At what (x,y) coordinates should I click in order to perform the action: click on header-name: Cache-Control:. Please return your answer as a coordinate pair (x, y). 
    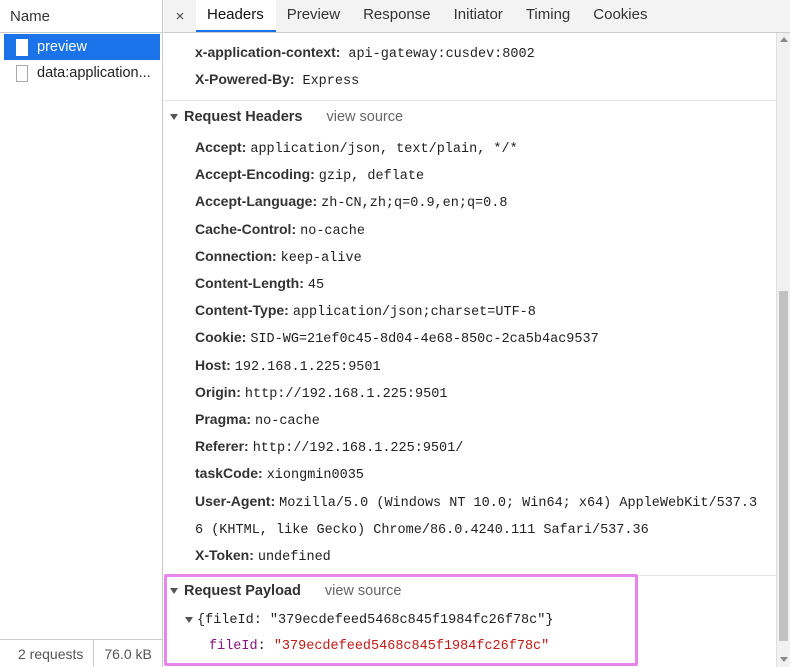
    Looking at the image, I should click on (246, 228).